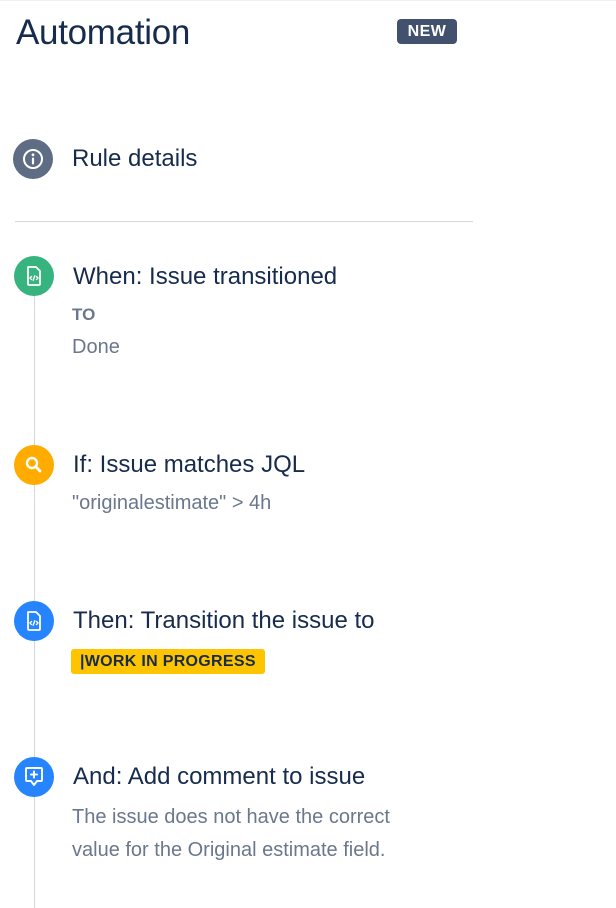 The image size is (616, 908). I want to click on status-lozenge: |WORK IN PROGRESS, so click(168, 661).